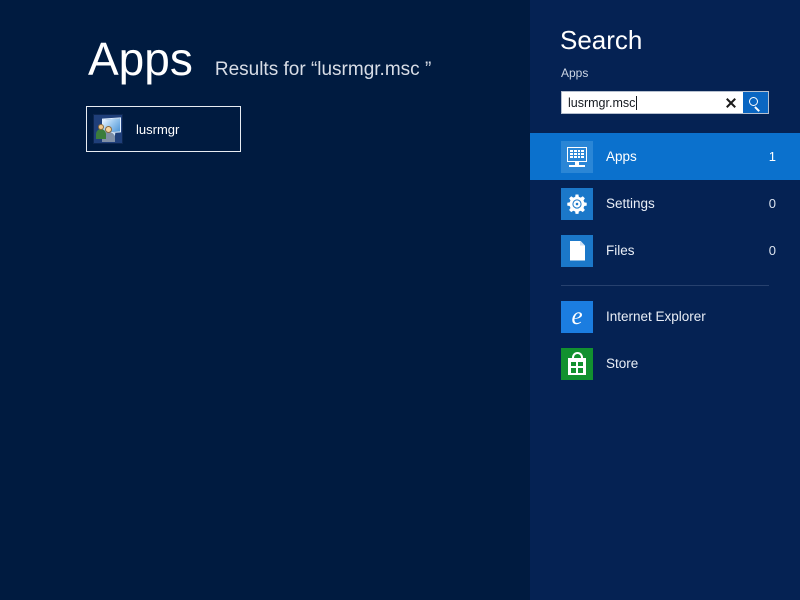 This screenshot has height=600, width=800. What do you see at coordinates (622, 363) in the screenshot?
I see `shortcut-label-store: Store` at bounding box center [622, 363].